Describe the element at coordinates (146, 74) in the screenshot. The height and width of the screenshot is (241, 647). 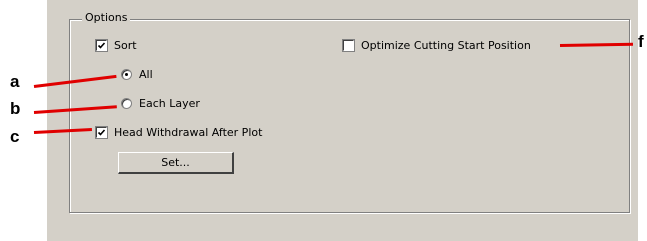
I see `all-label: All` at that location.